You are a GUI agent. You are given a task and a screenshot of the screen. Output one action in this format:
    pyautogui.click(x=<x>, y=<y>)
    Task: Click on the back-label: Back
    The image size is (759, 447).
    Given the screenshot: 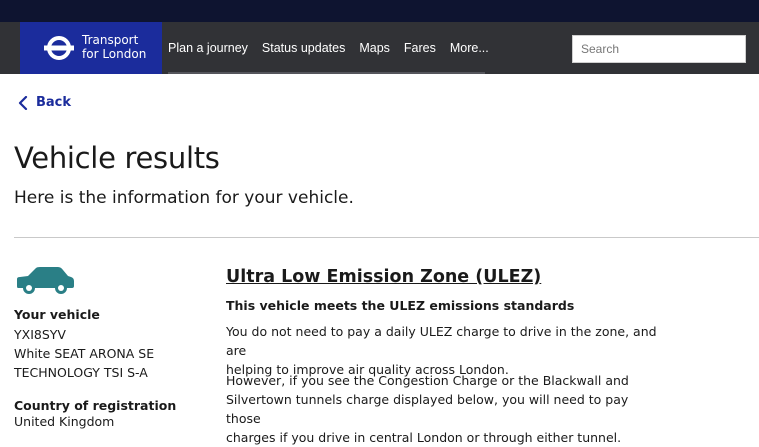 What is the action you would take?
    pyautogui.click(x=54, y=102)
    